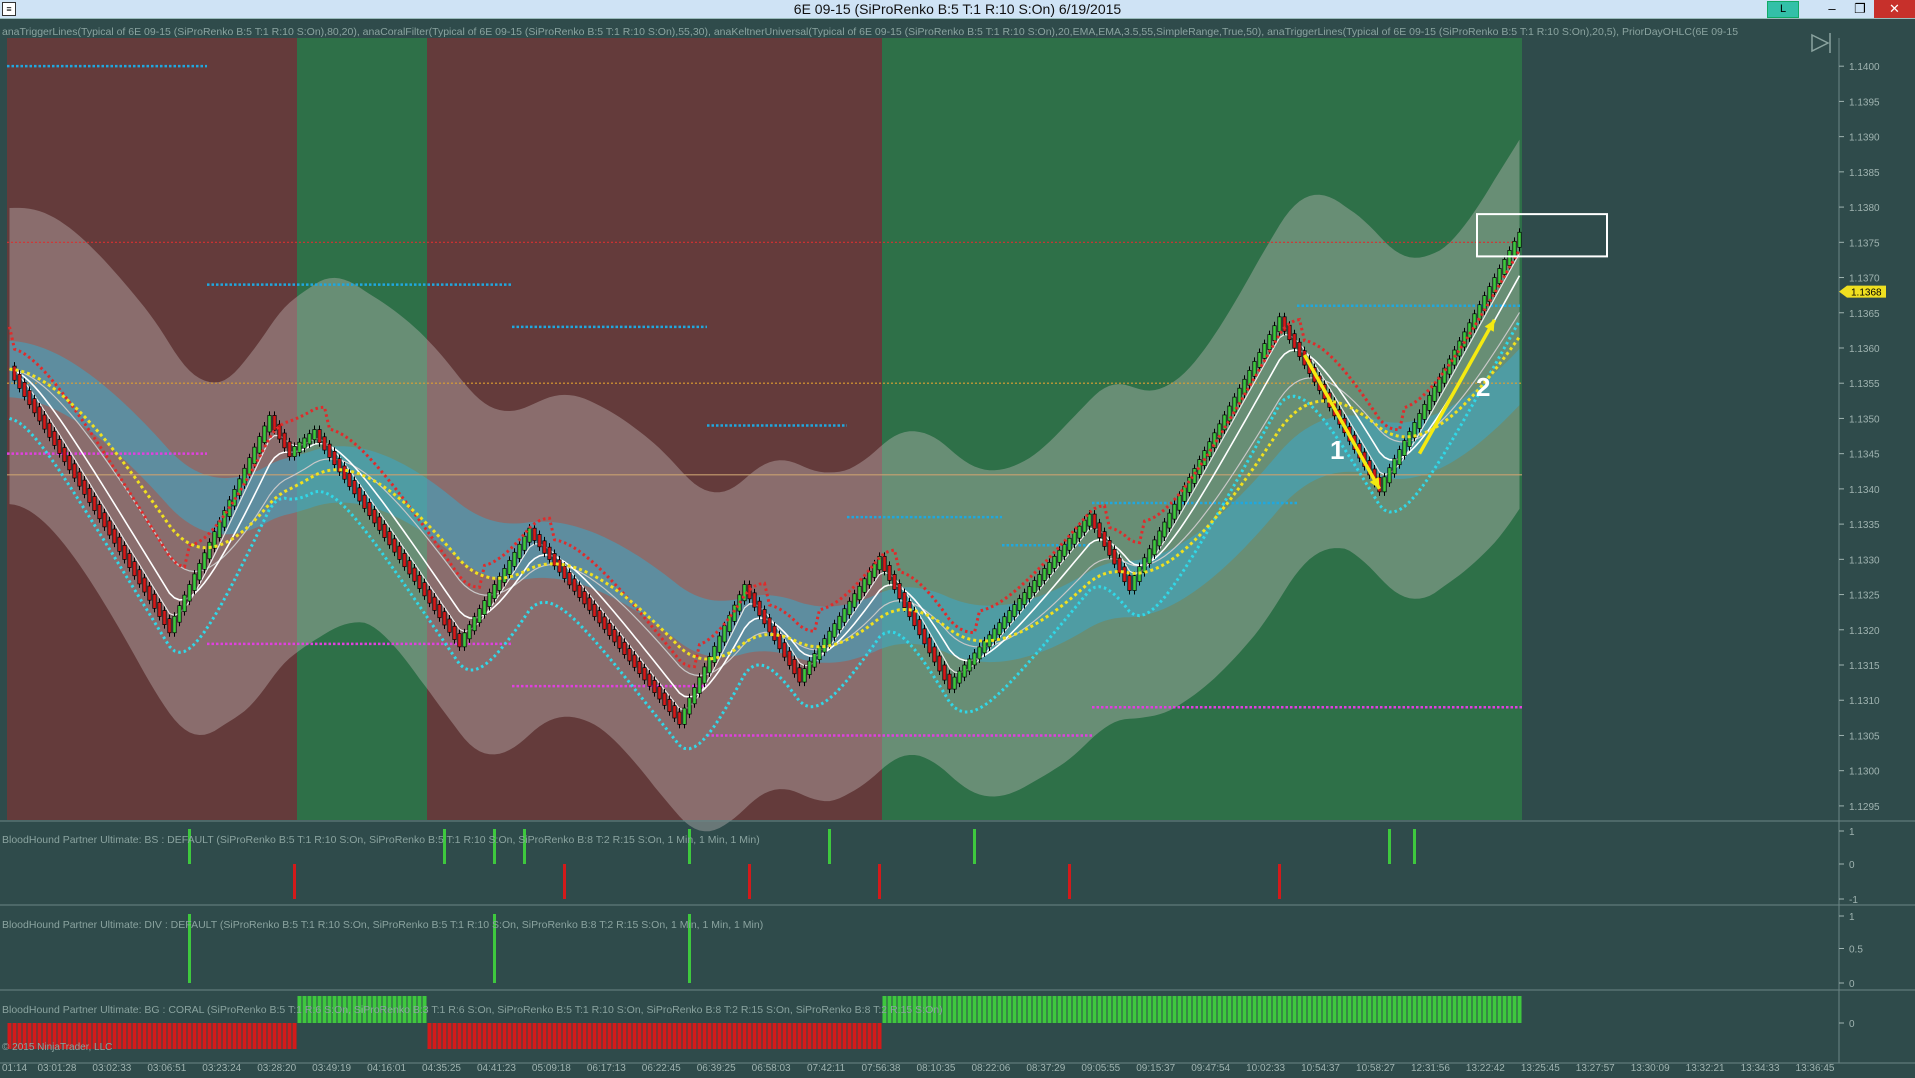 This screenshot has width=1915, height=1078. Describe the element at coordinates (606, 1068) in the screenshot. I see `x-tick-label: 06:17:13` at that location.